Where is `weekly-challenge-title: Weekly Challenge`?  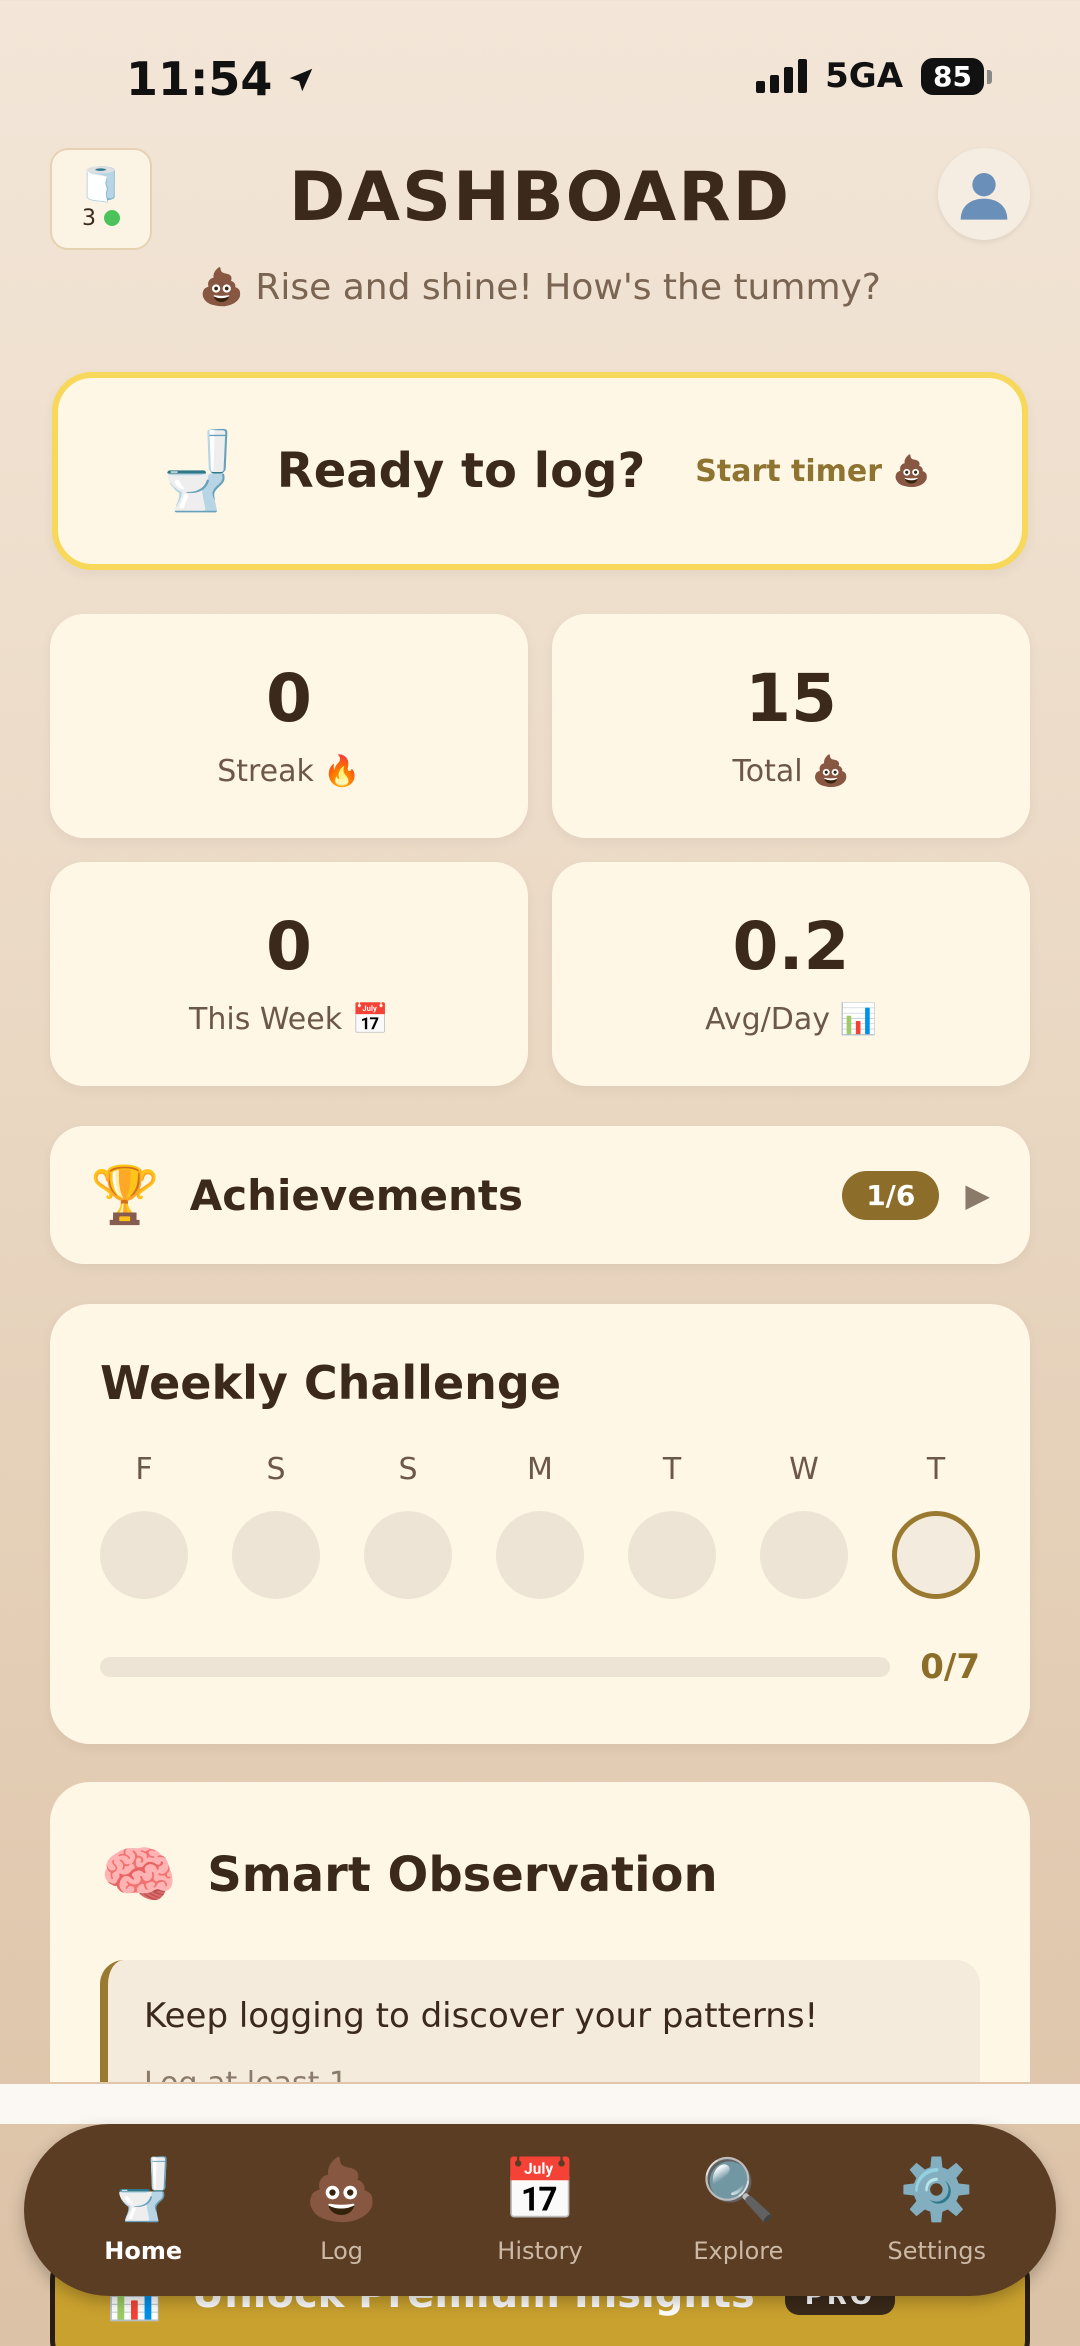 weekly-challenge-title: Weekly Challenge is located at coordinates (331, 1383).